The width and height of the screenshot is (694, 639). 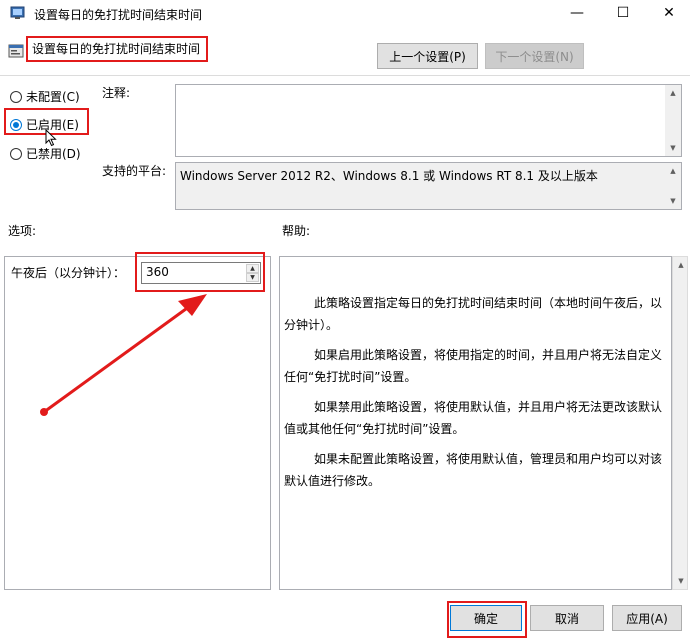 I want to click on annotation-box-ok, so click(x=487, y=619).